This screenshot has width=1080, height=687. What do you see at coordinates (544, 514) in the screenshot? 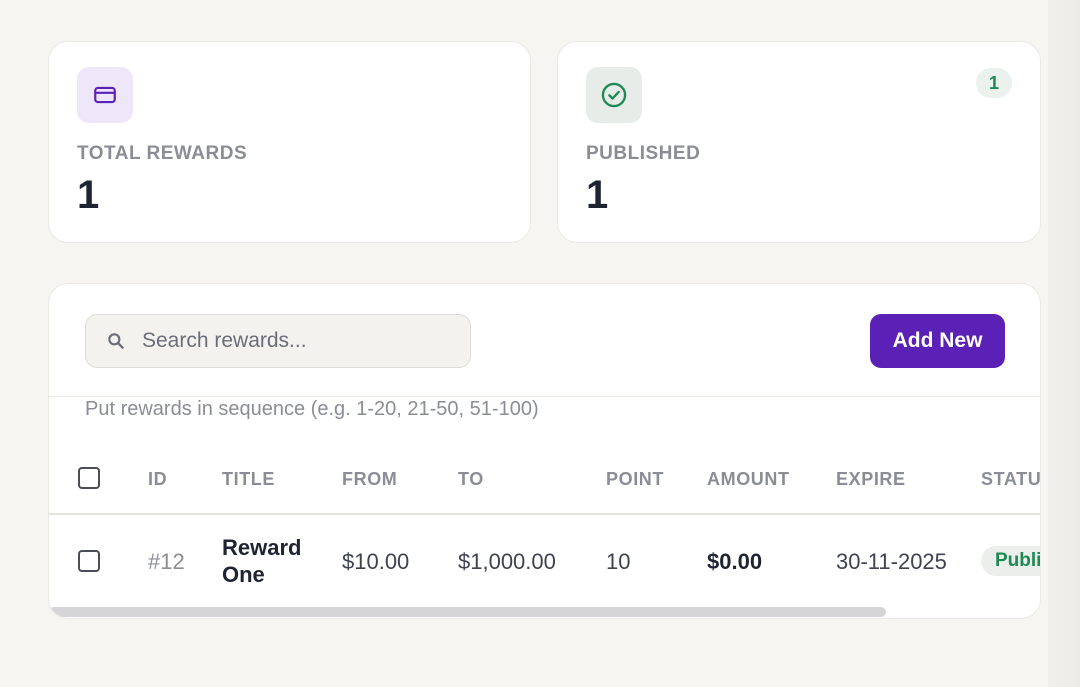
I see `header-divider` at bounding box center [544, 514].